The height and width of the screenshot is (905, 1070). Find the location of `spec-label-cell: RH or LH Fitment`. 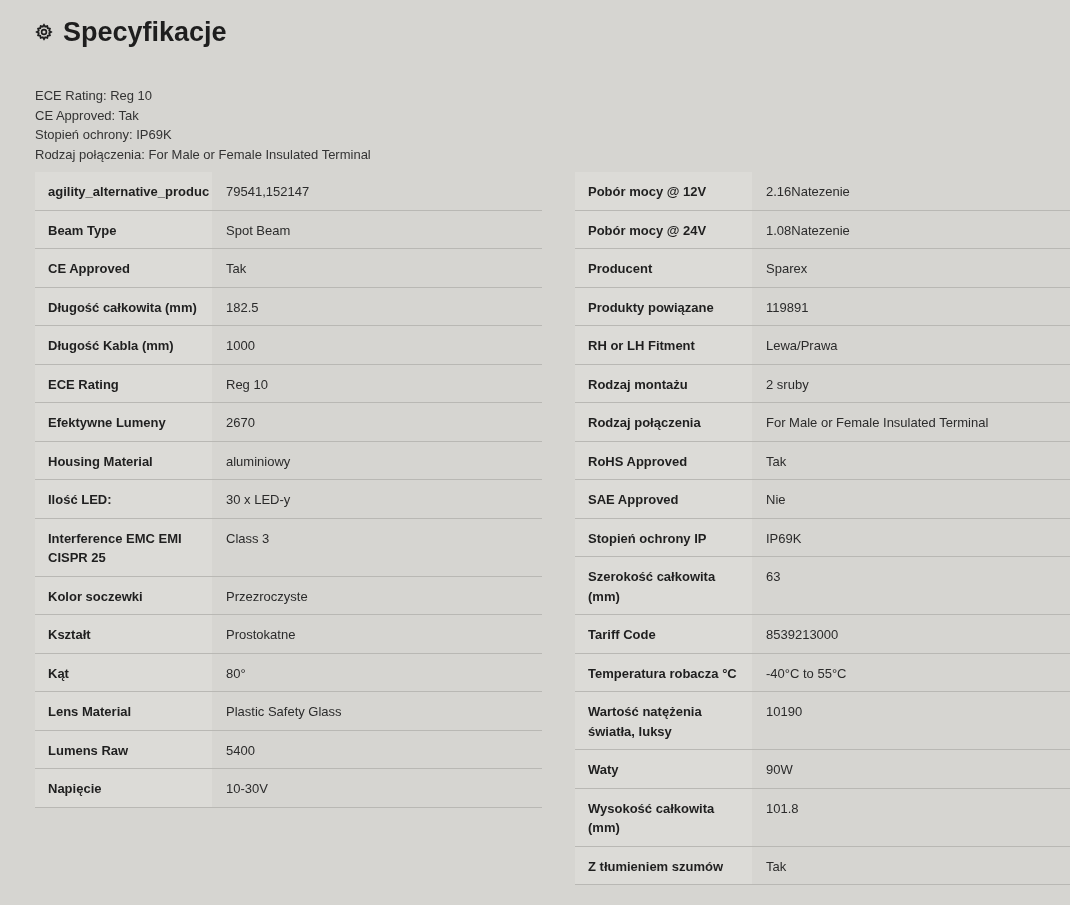

spec-label-cell: RH or LH Fitment is located at coordinates (663, 345).